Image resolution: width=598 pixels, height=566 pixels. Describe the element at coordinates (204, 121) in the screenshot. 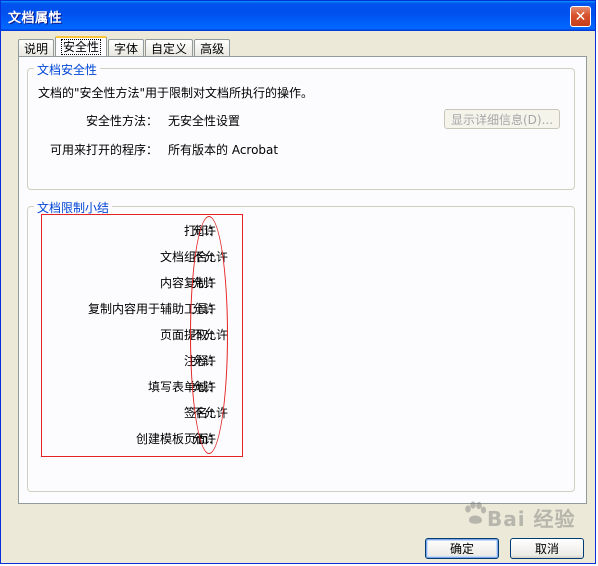

I see `security-method-value: 无安全性设置` at that location.